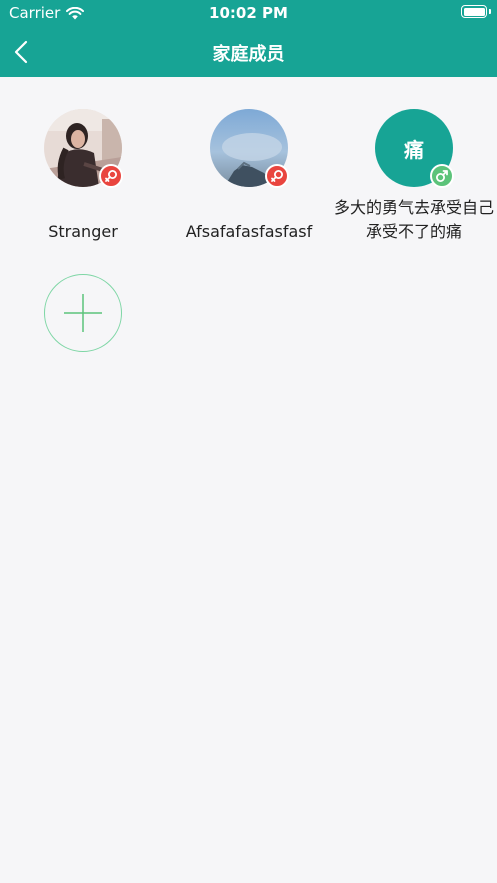 The height and width of the screenshot is (883, 497). I want to click on battery-tip, so click(490, 11).